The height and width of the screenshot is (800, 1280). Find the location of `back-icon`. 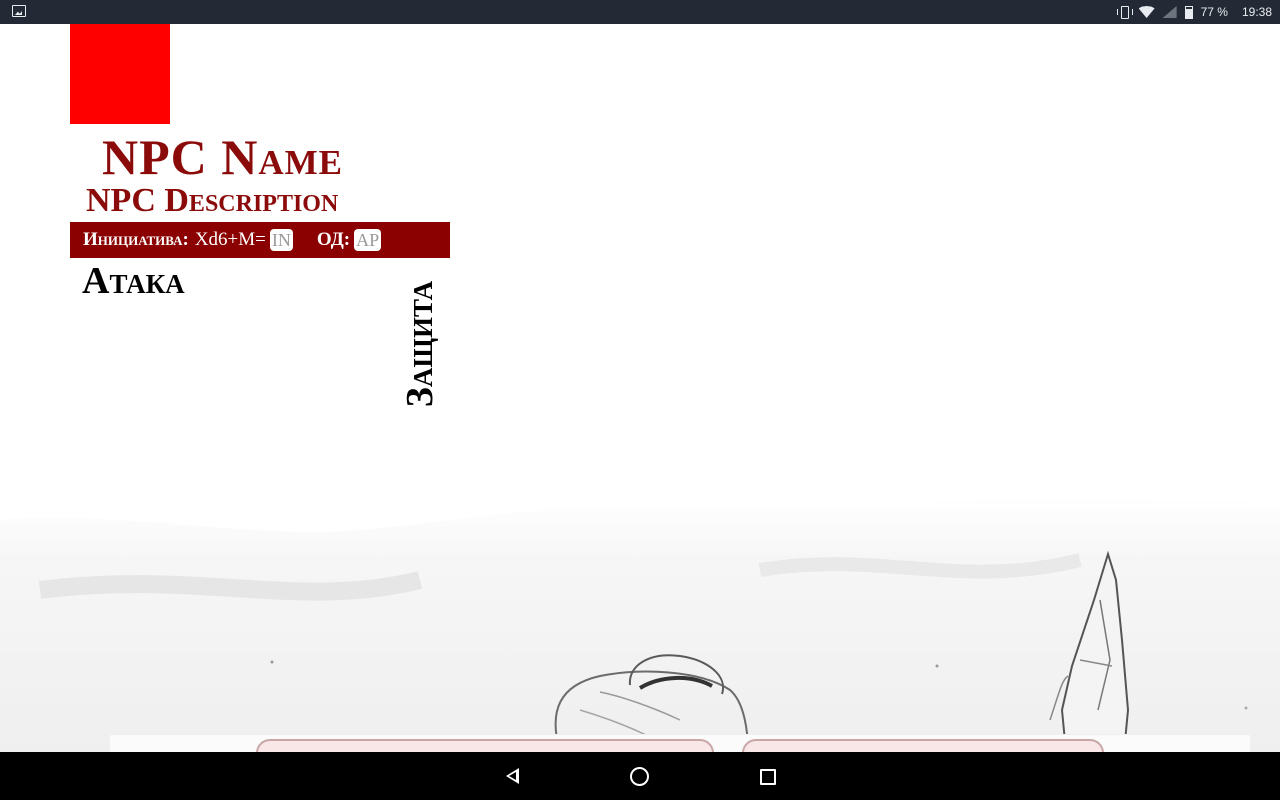

back-icon is located at coordinates (512, 776).